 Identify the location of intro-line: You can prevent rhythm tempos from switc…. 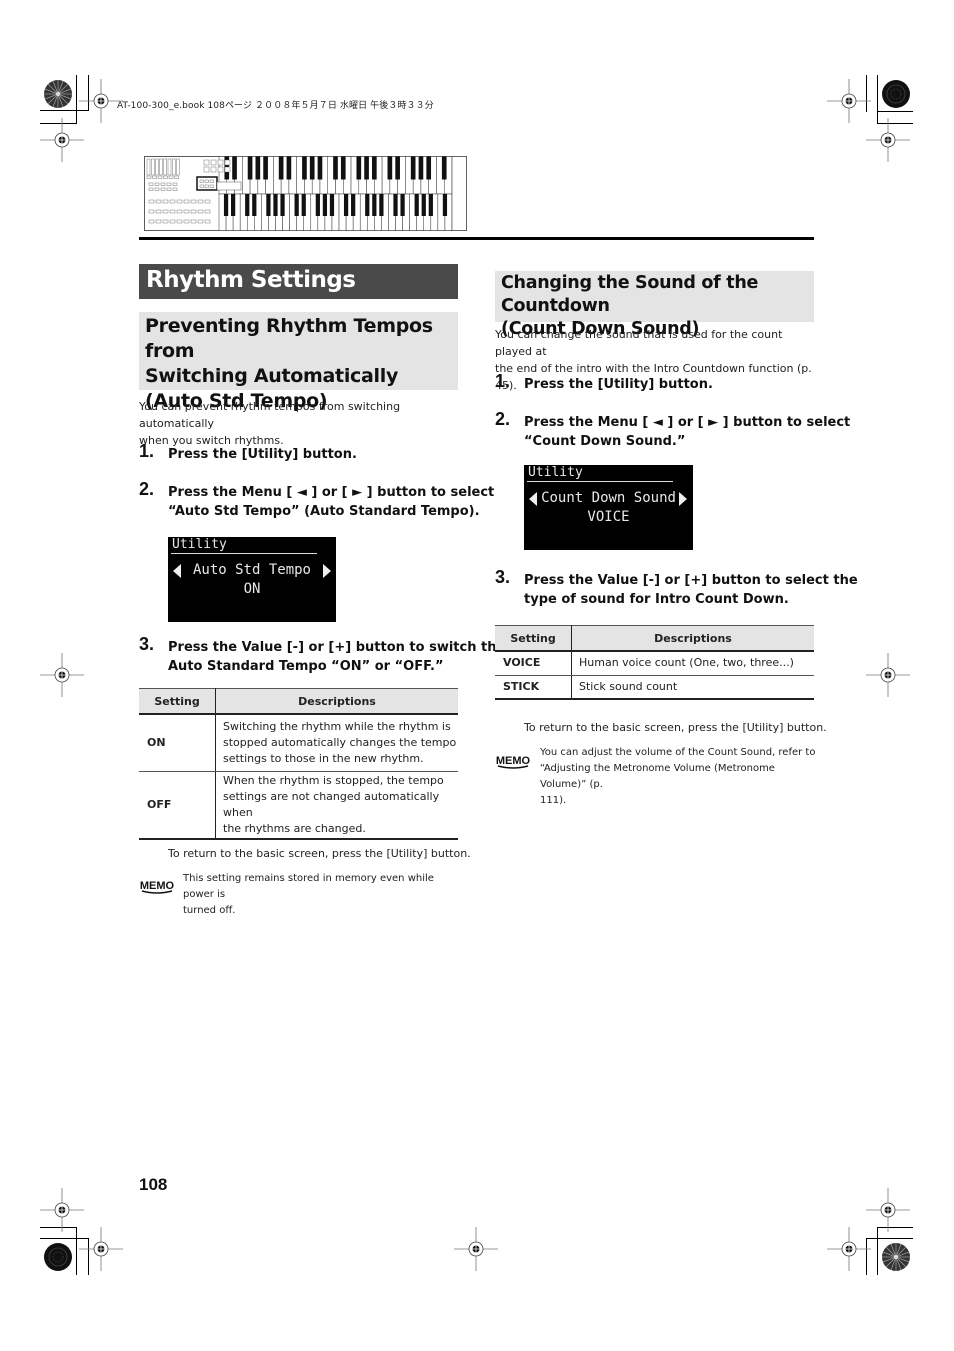
(270, 415).